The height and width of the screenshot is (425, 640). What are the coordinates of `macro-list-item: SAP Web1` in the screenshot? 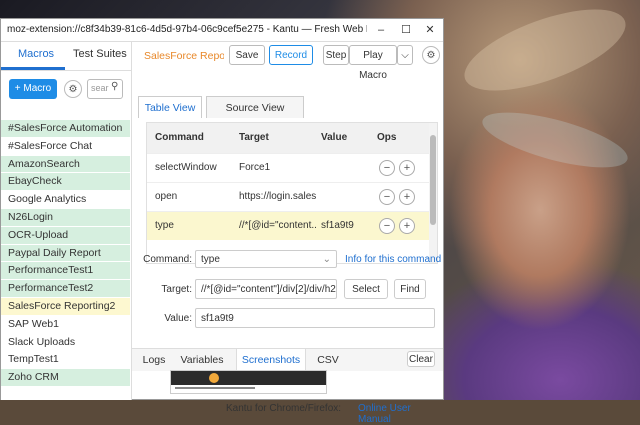 It's located at (65, 324).